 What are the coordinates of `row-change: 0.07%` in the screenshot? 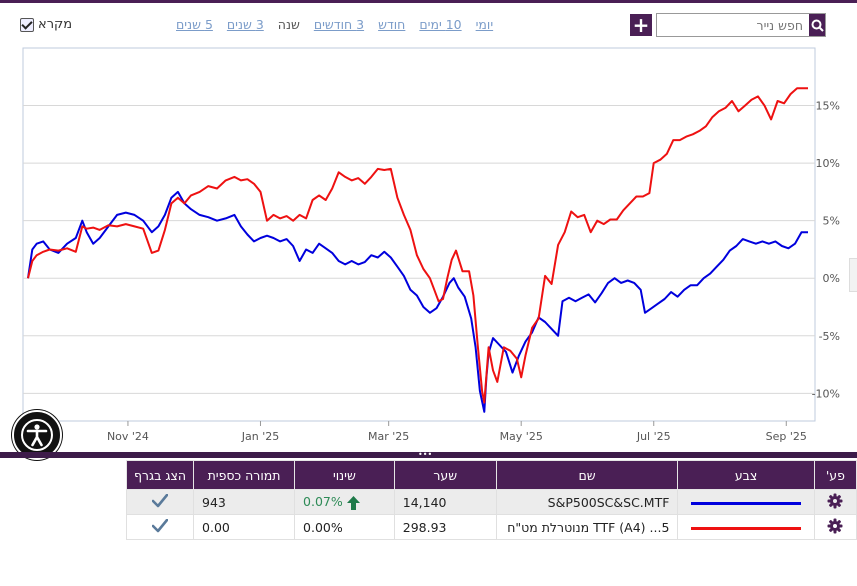 It's located at (344, 502).